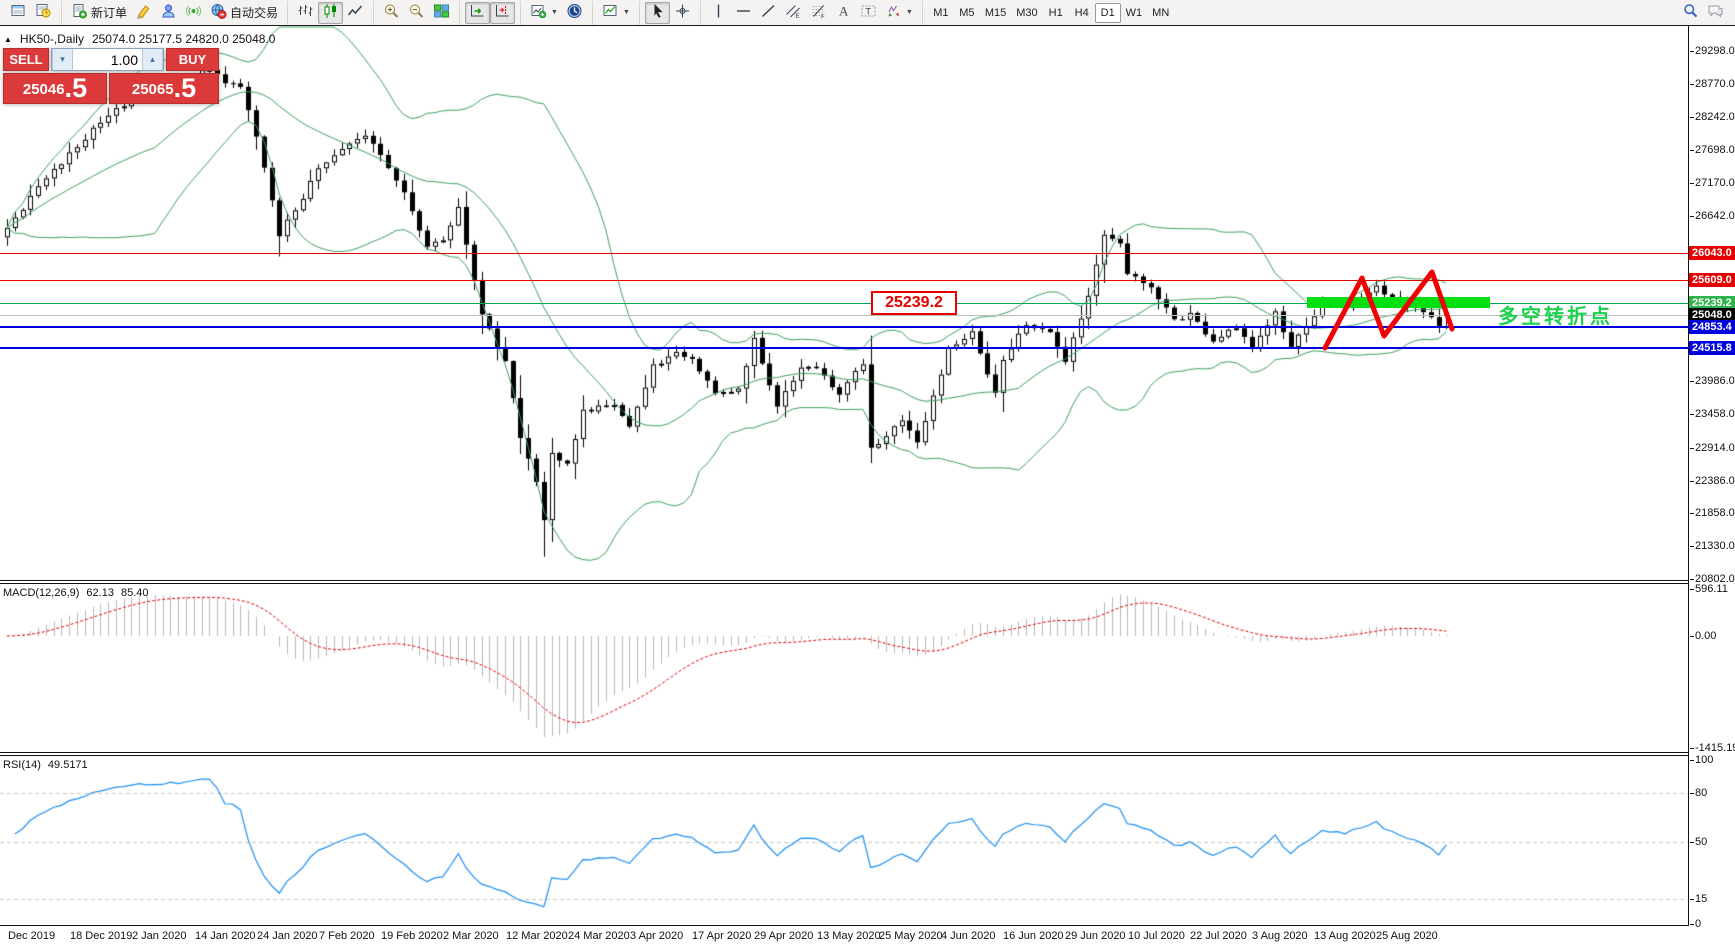  I want to click on pivot-point-text: 多空转折点, so click(1555, 314).